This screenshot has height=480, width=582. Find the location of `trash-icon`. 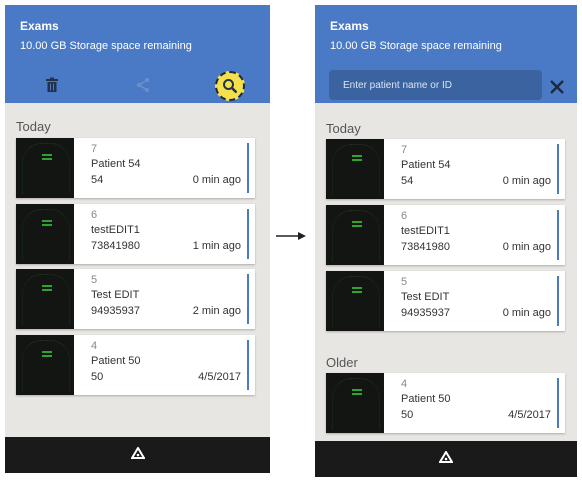

trash-icon is located at coordinates (52, 85).